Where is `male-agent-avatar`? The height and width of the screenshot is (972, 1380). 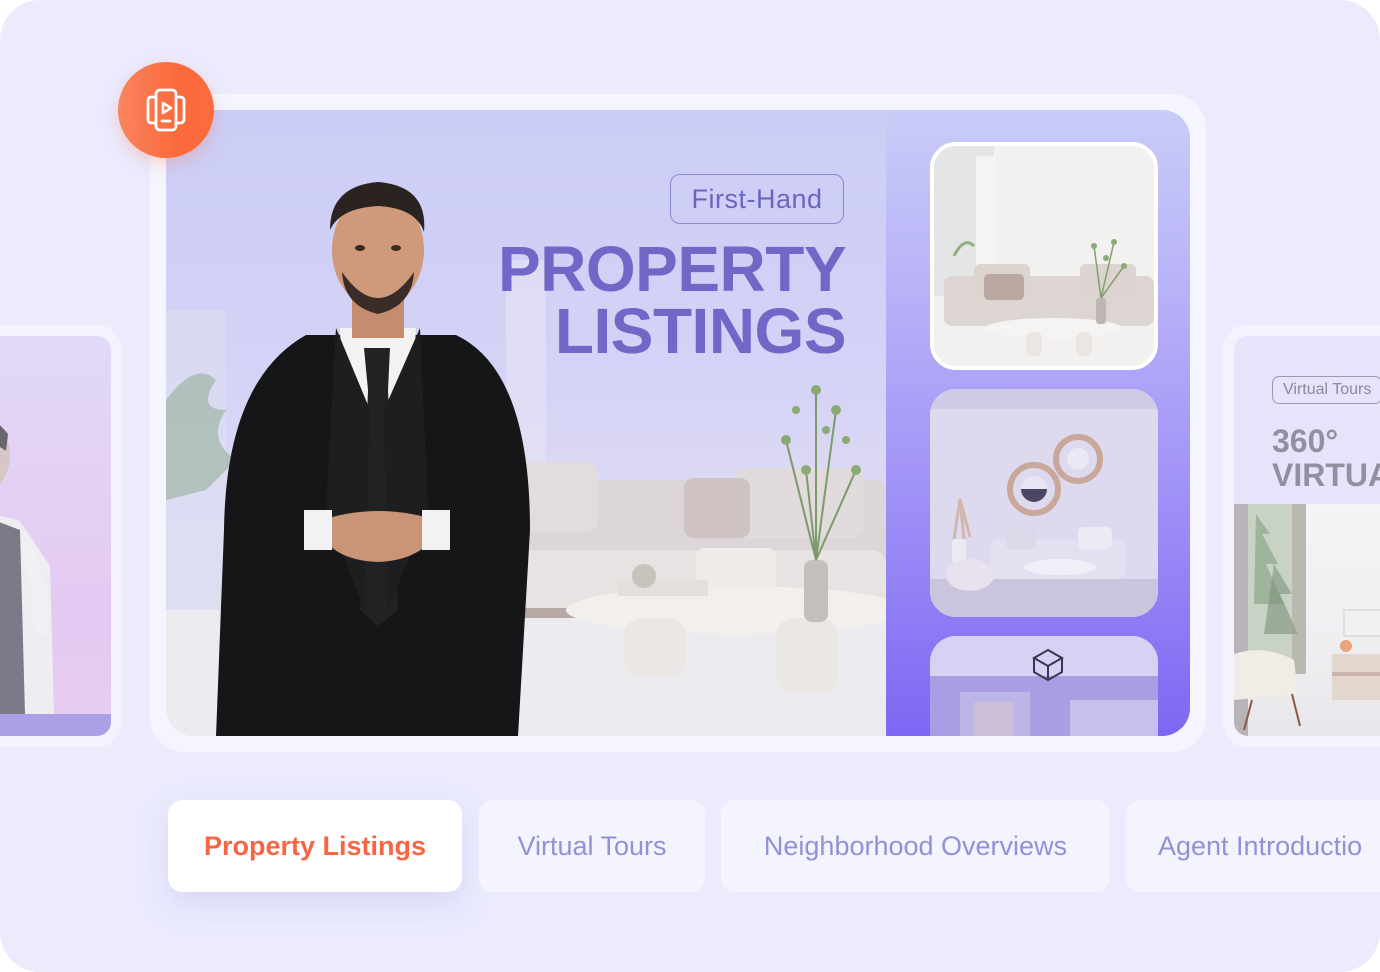
male-agent-avatar is located at coordinates (373, 459).